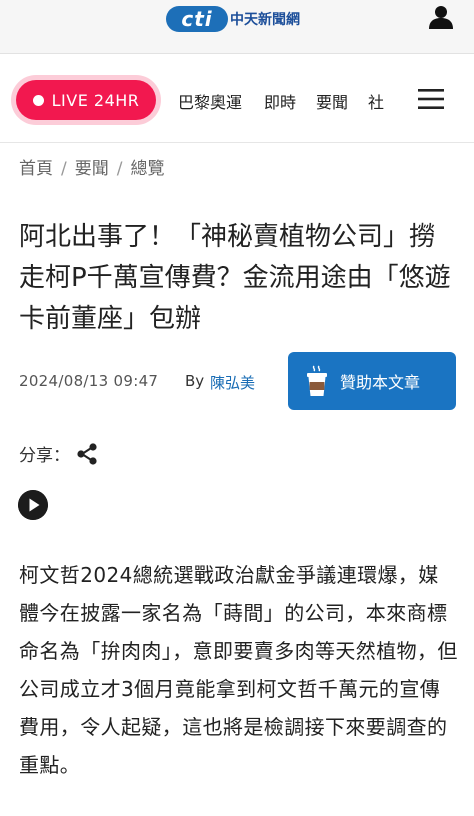  I want to click on article-title: 阿北出事了！「神秘賣植物公司」撈走柯P千萬宣傳費？金流用途由「悠遊卡前董座」包辦, so click(235, 278).